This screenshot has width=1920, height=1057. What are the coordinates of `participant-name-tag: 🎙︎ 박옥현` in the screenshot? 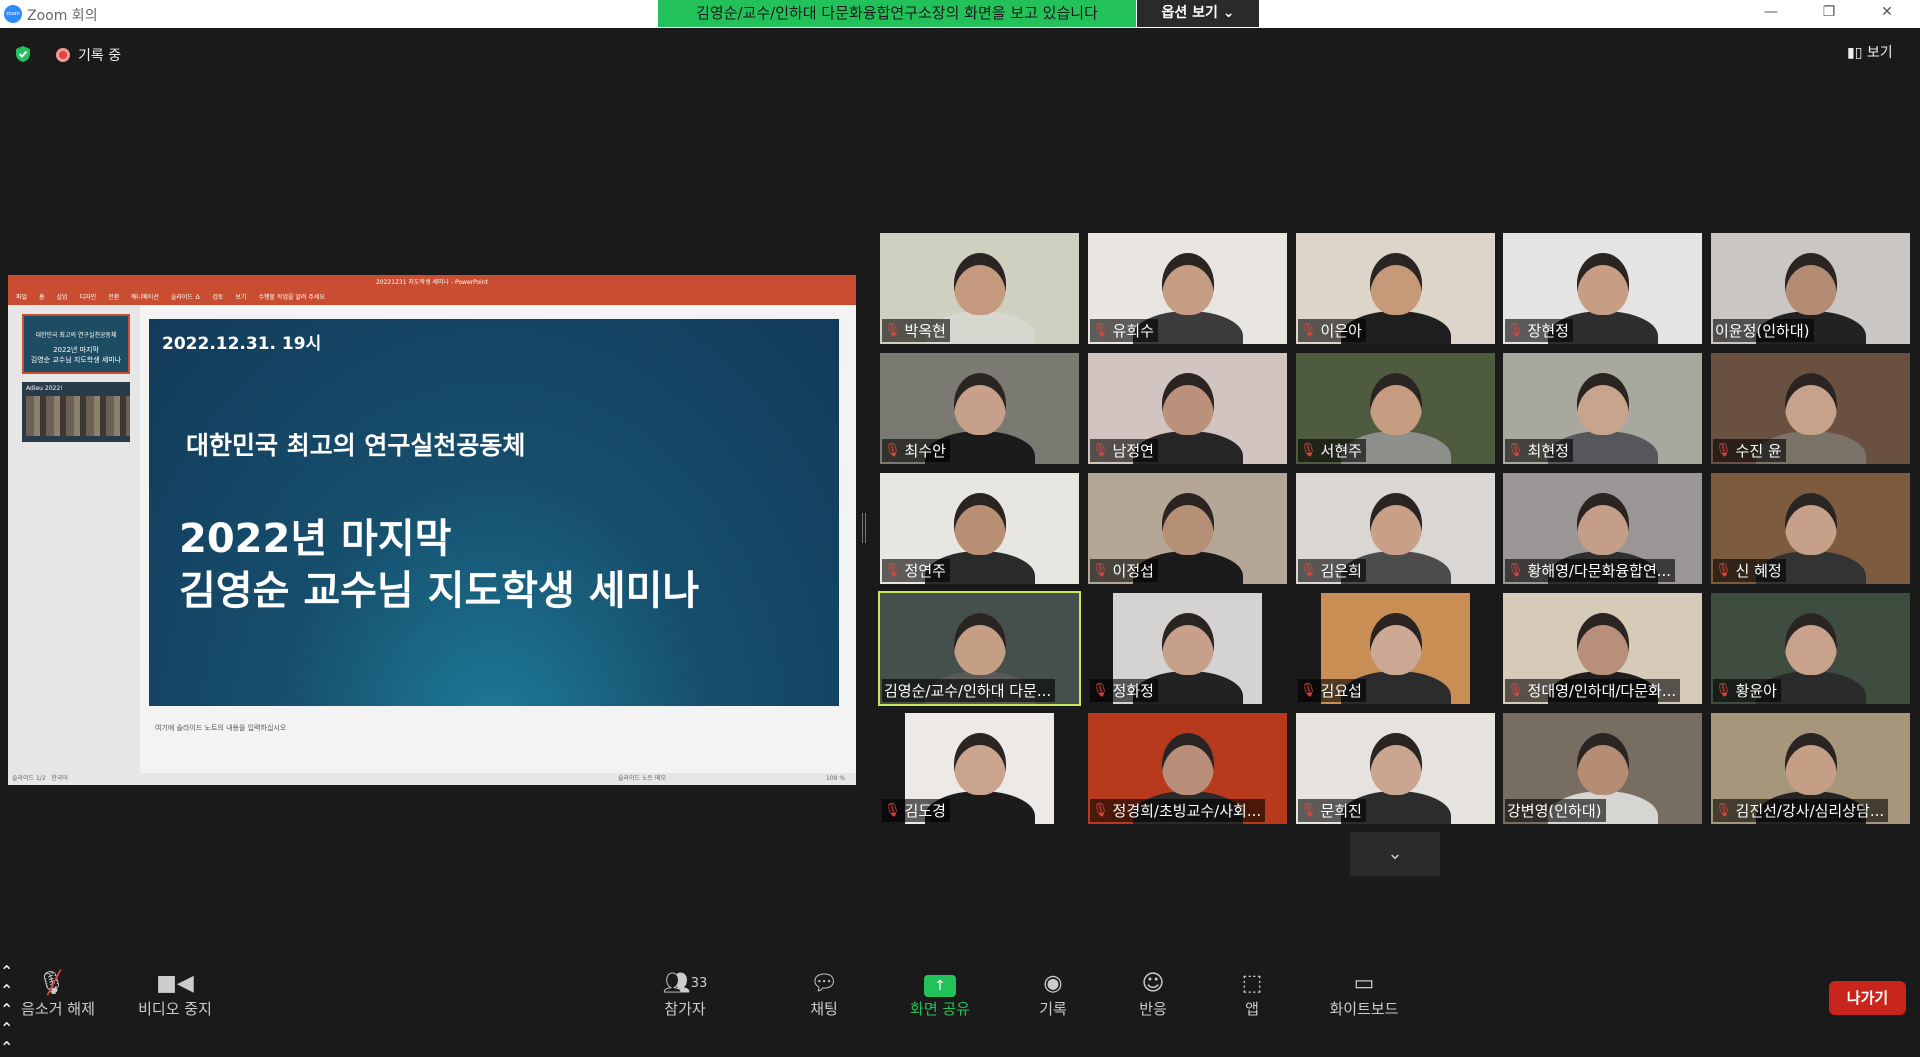 It's located at (916, 330).